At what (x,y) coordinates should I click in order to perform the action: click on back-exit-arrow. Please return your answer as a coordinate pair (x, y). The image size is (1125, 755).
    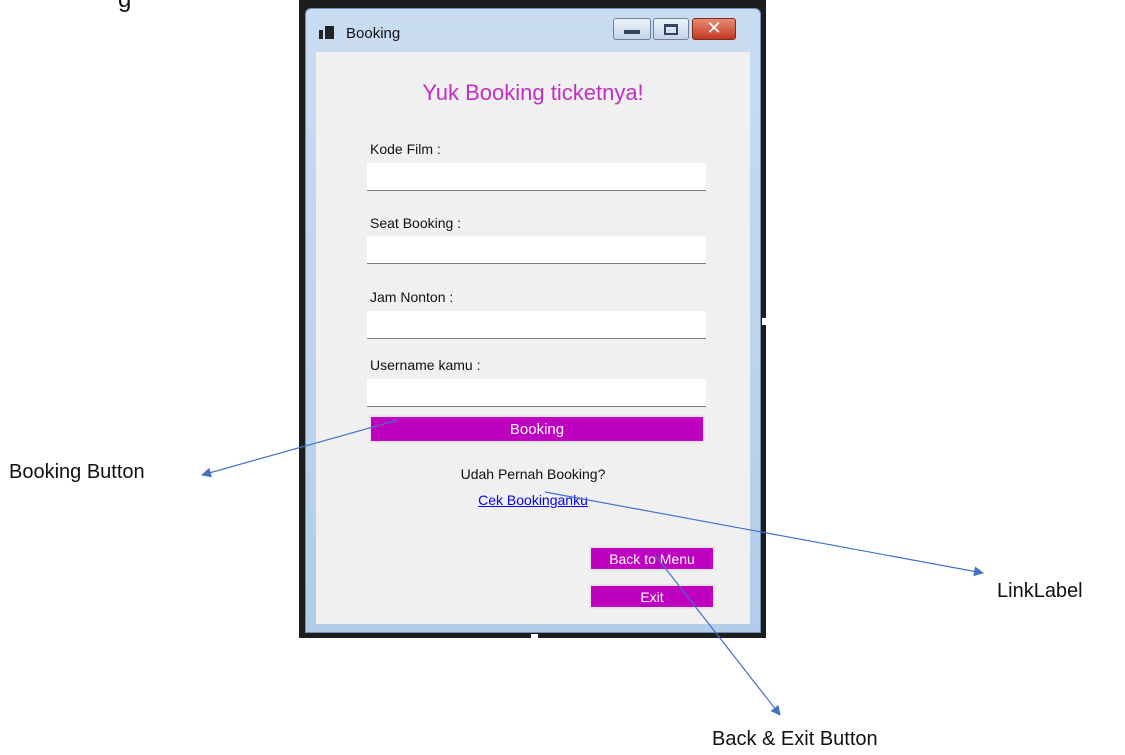
    Looking at the image, I should click on (717, 635).